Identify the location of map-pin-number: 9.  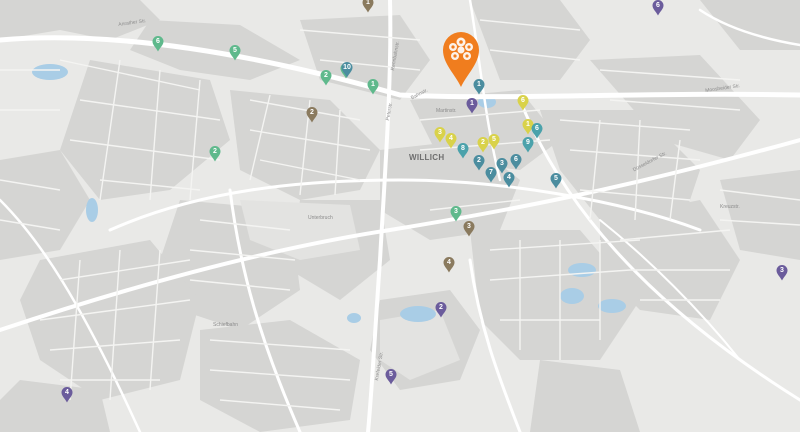
(528, 142).